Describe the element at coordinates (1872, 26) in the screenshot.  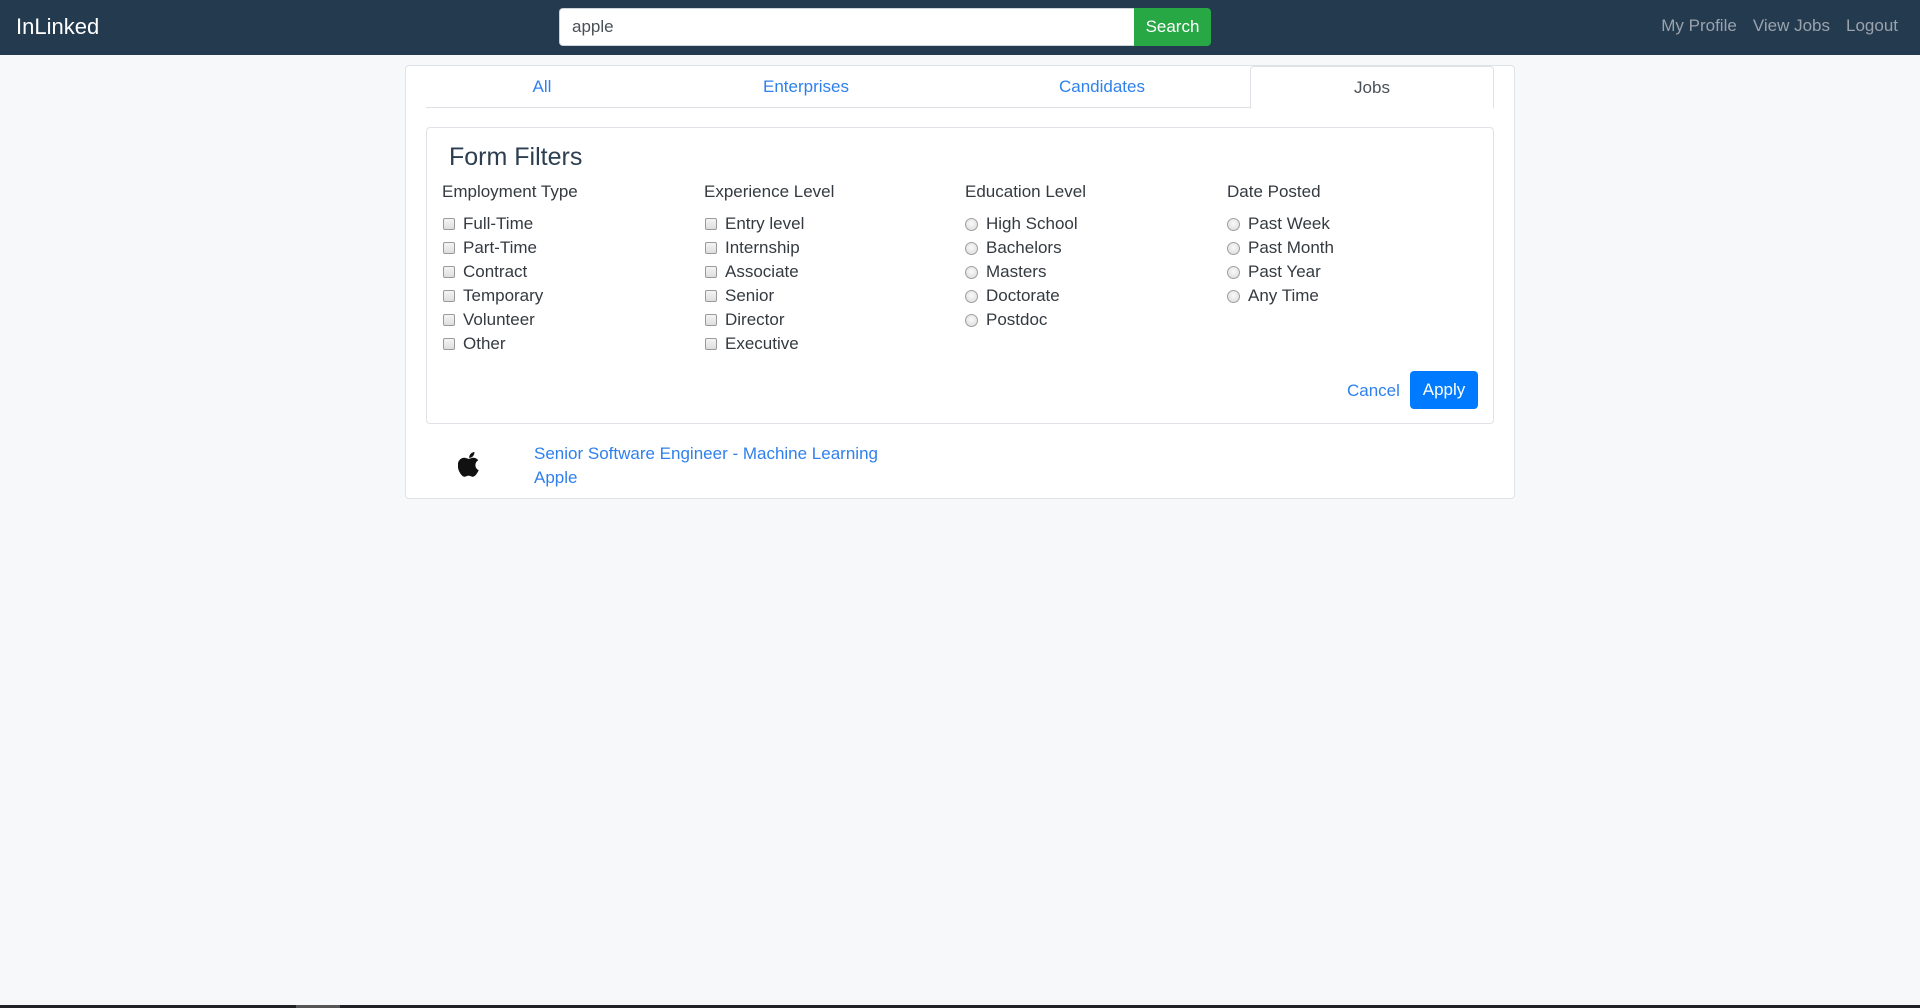
I see `nav-logout: Logout` at that location.